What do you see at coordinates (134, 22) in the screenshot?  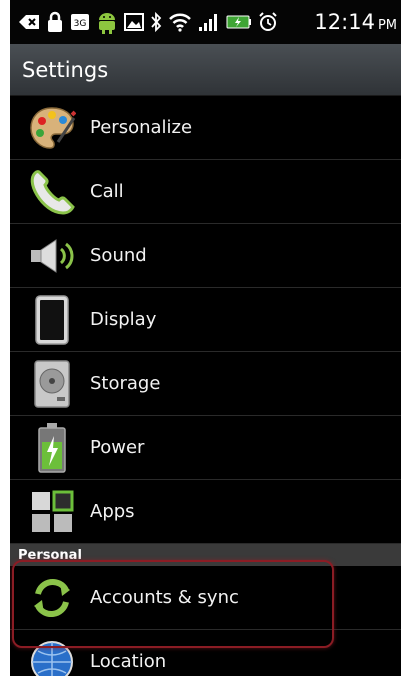 I see `image-icon` at bounding box center [134, 22].